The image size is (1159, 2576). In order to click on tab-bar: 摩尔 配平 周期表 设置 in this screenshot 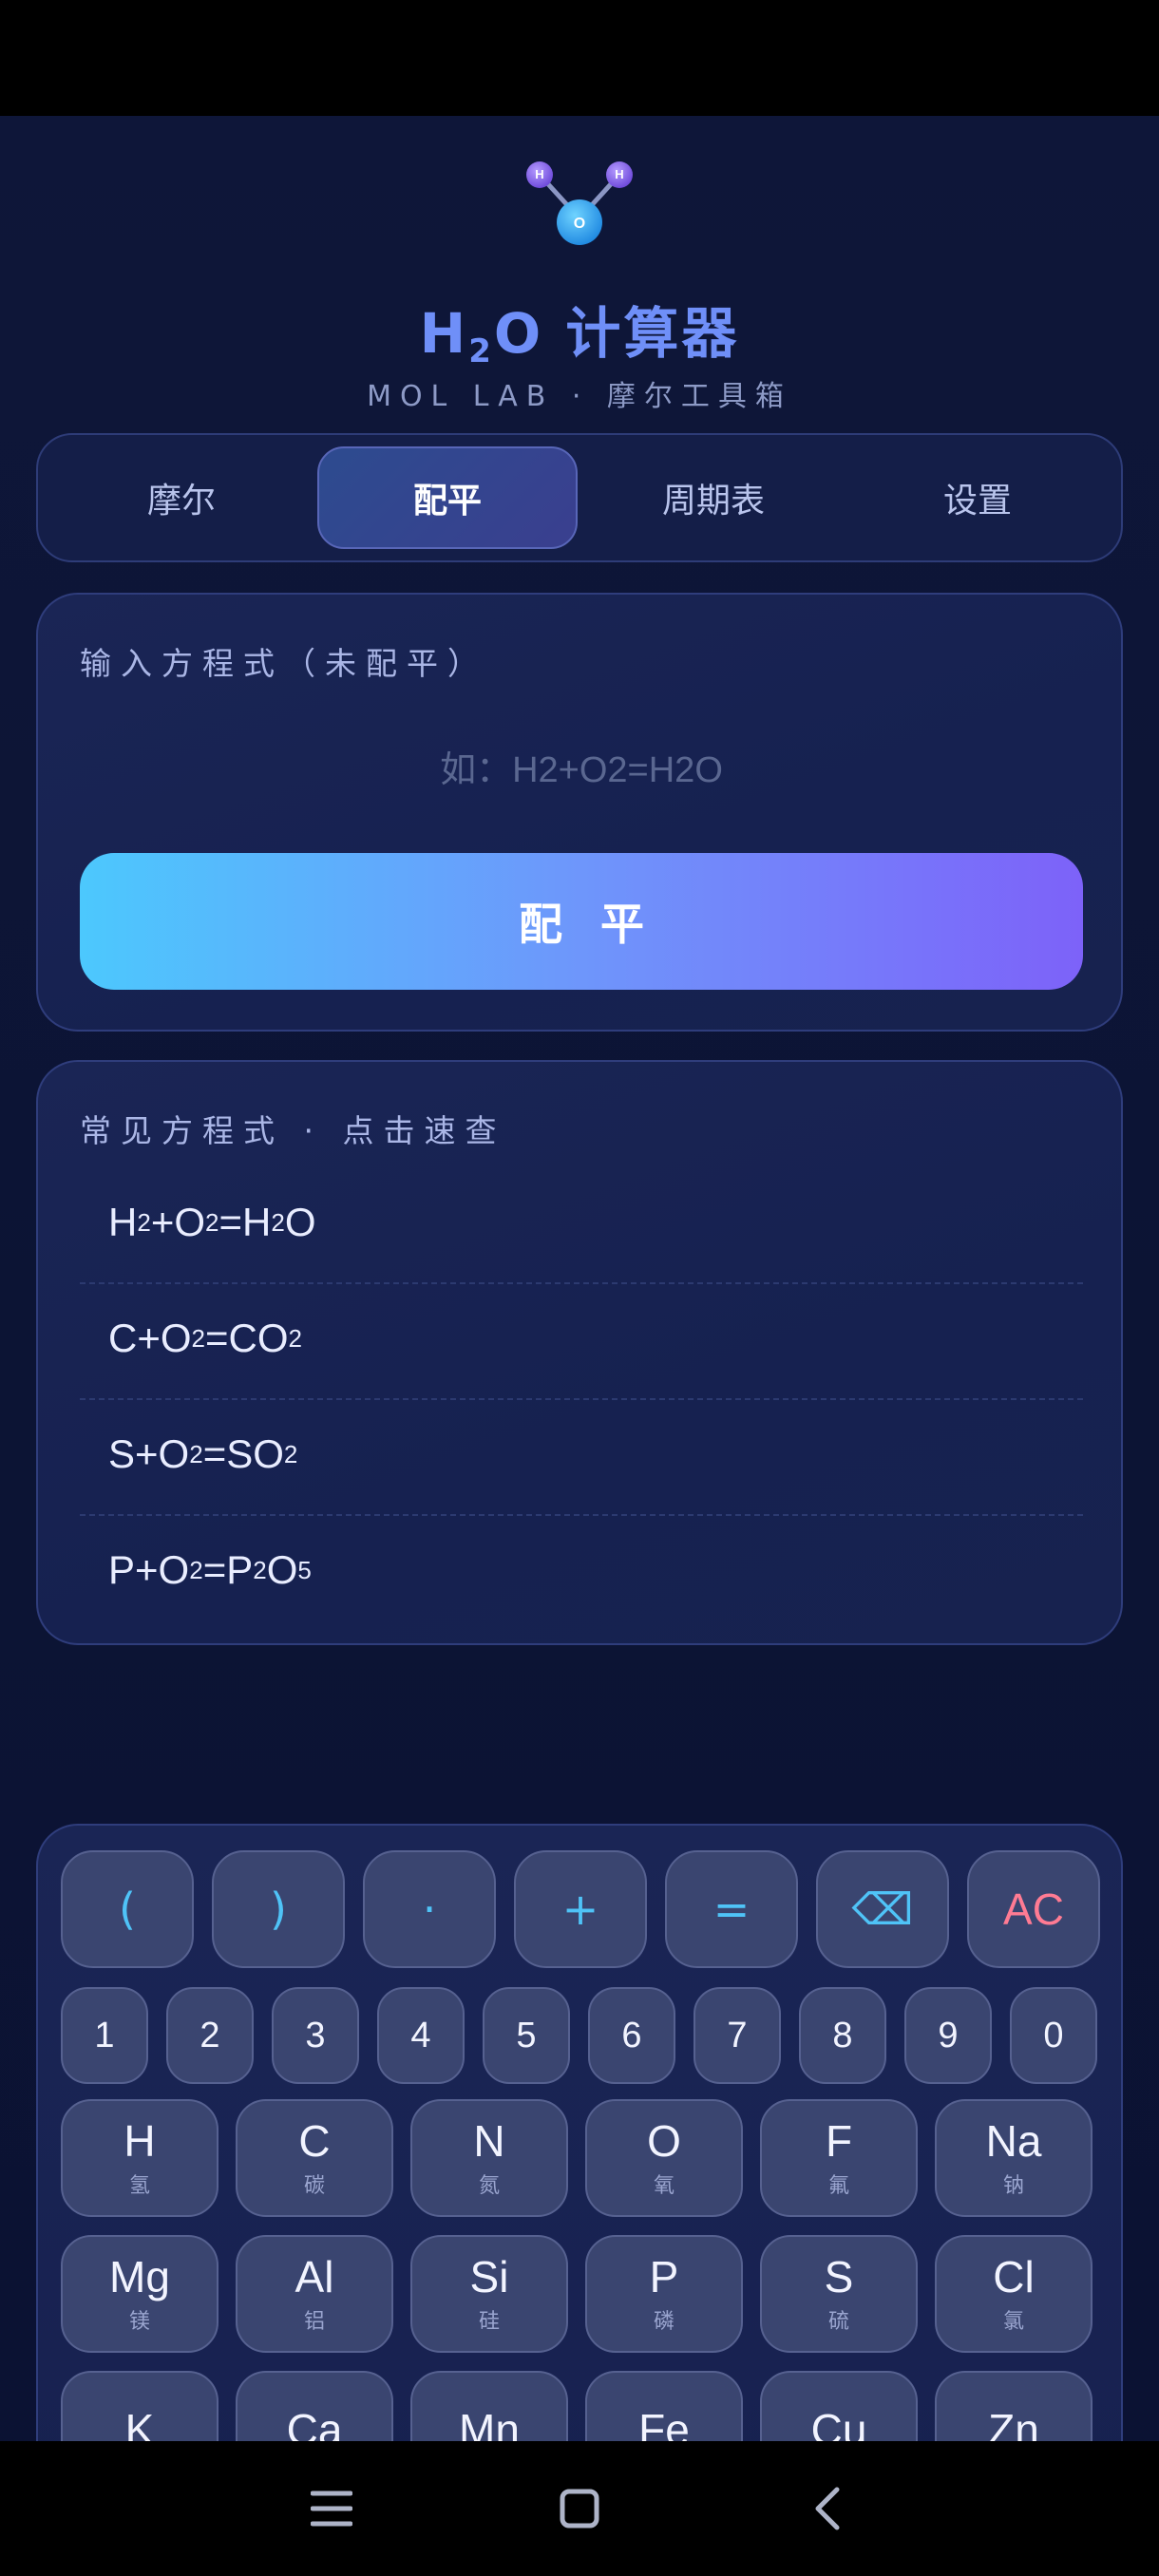, I will do `click(579, 497)`.